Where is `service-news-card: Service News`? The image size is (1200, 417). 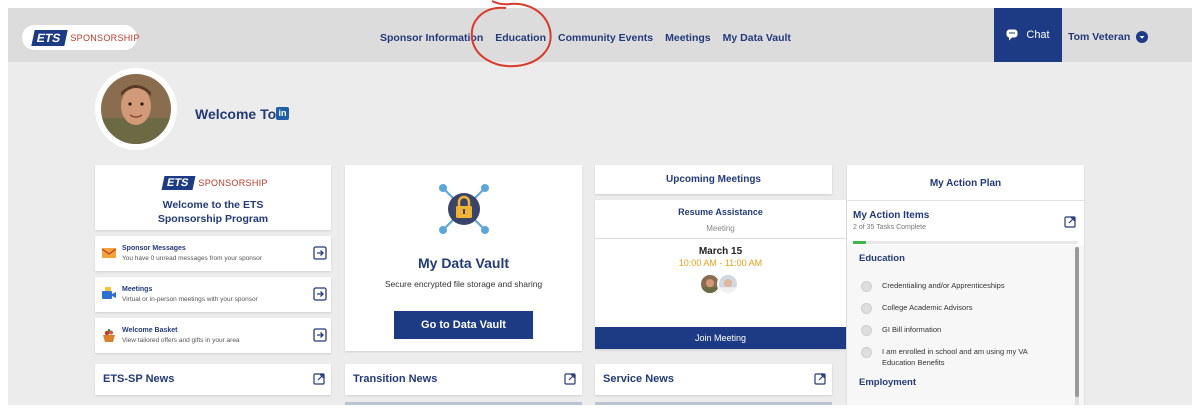
service-news-card: Service News is located at coordinates (713, 379).